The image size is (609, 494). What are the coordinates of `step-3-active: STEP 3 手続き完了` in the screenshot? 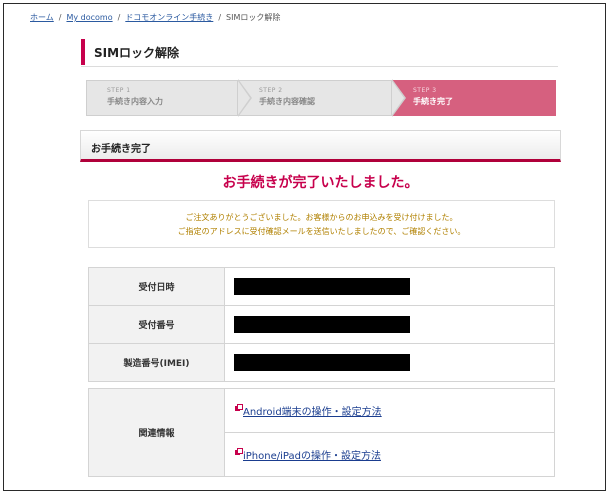 It's located at (474, 98).